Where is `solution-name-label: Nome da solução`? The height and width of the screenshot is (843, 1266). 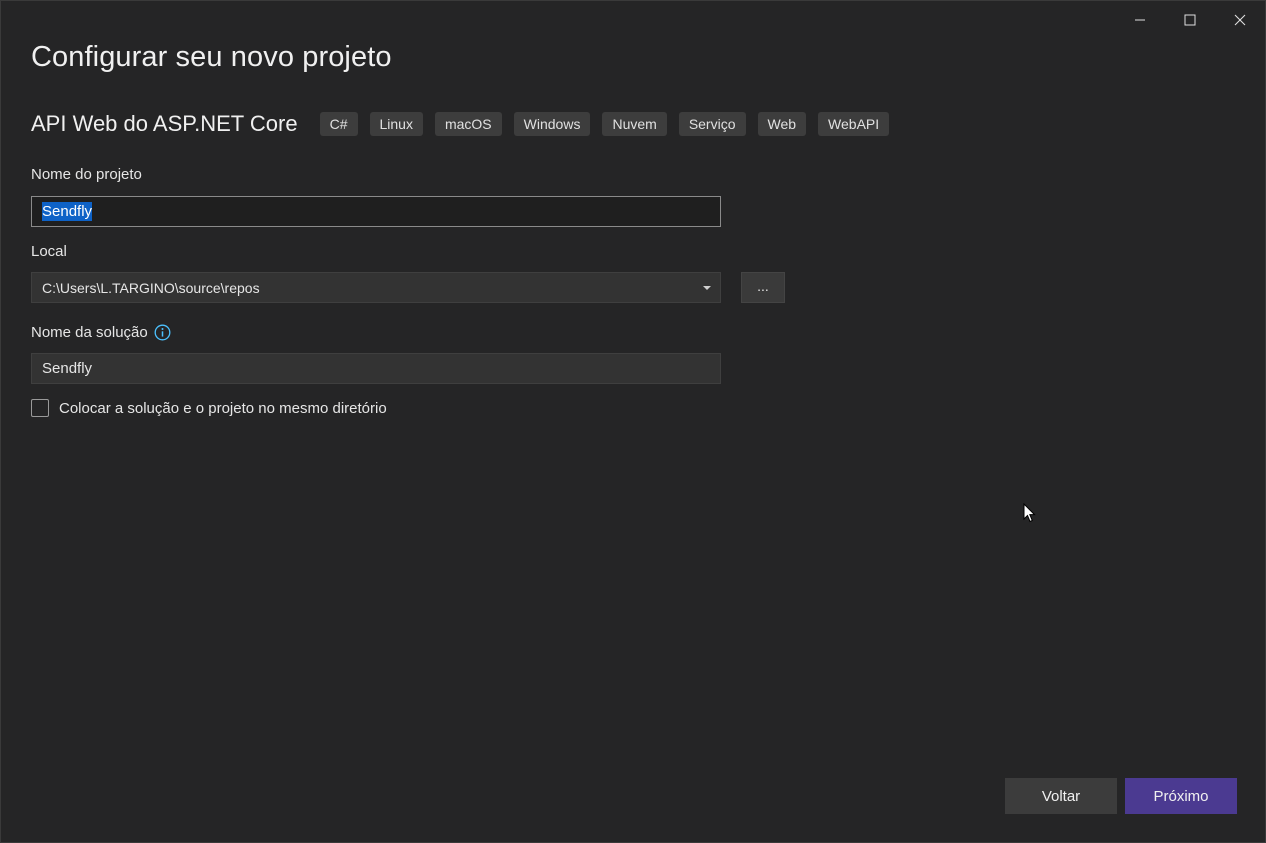 solution-name-label: Nome da solução is located at coordinates (89, 332).